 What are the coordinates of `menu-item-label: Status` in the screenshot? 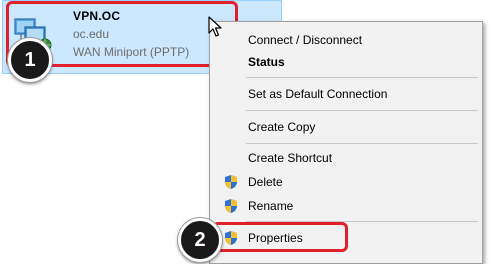 It's located at (266, 62).